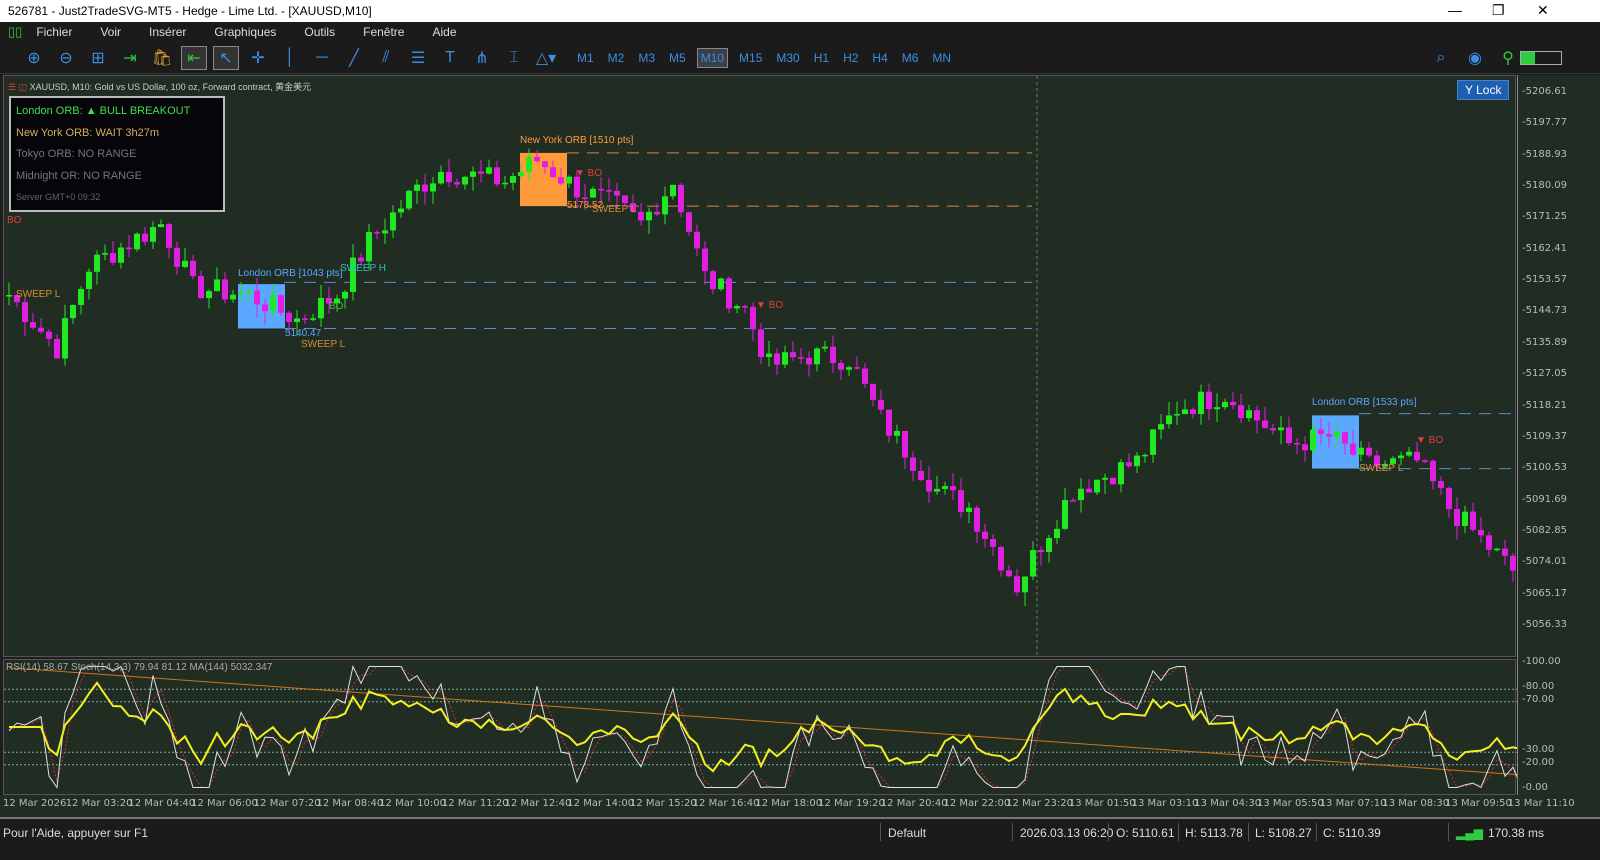  What do you see at coordinates (167, 32) in the screenshot?
I see `menu-inserer: Insérer` at bounding box center [167, 32].